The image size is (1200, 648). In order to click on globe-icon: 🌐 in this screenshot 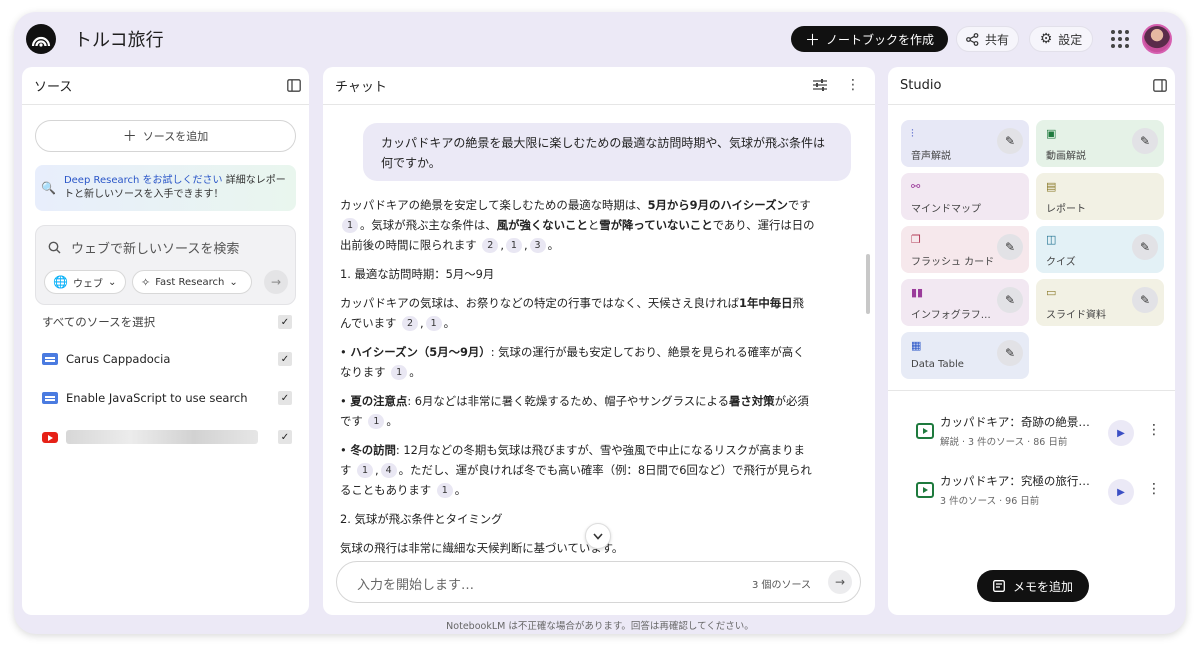, I will do `click(60, 282)`.